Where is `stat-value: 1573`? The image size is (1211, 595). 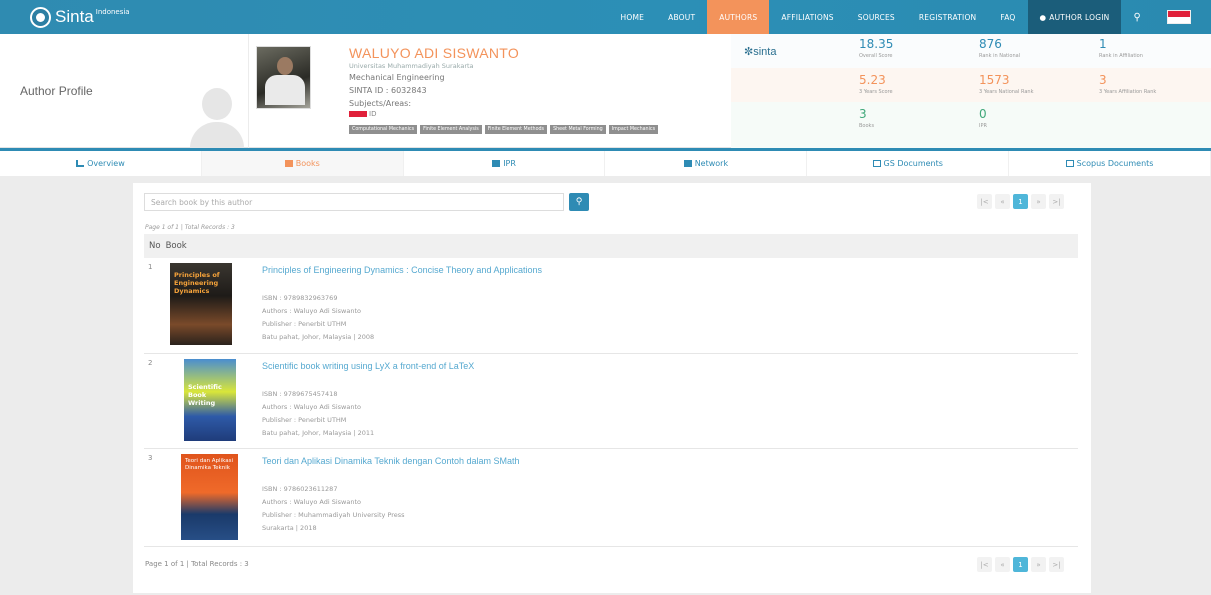
stat-value: 1573 is located at coordinates (994, 80).